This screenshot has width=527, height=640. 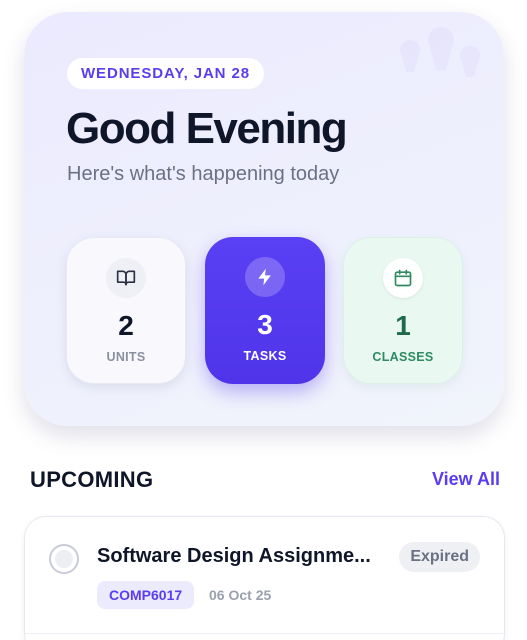 I want to click on book-icon, so click(x=126, y=278).